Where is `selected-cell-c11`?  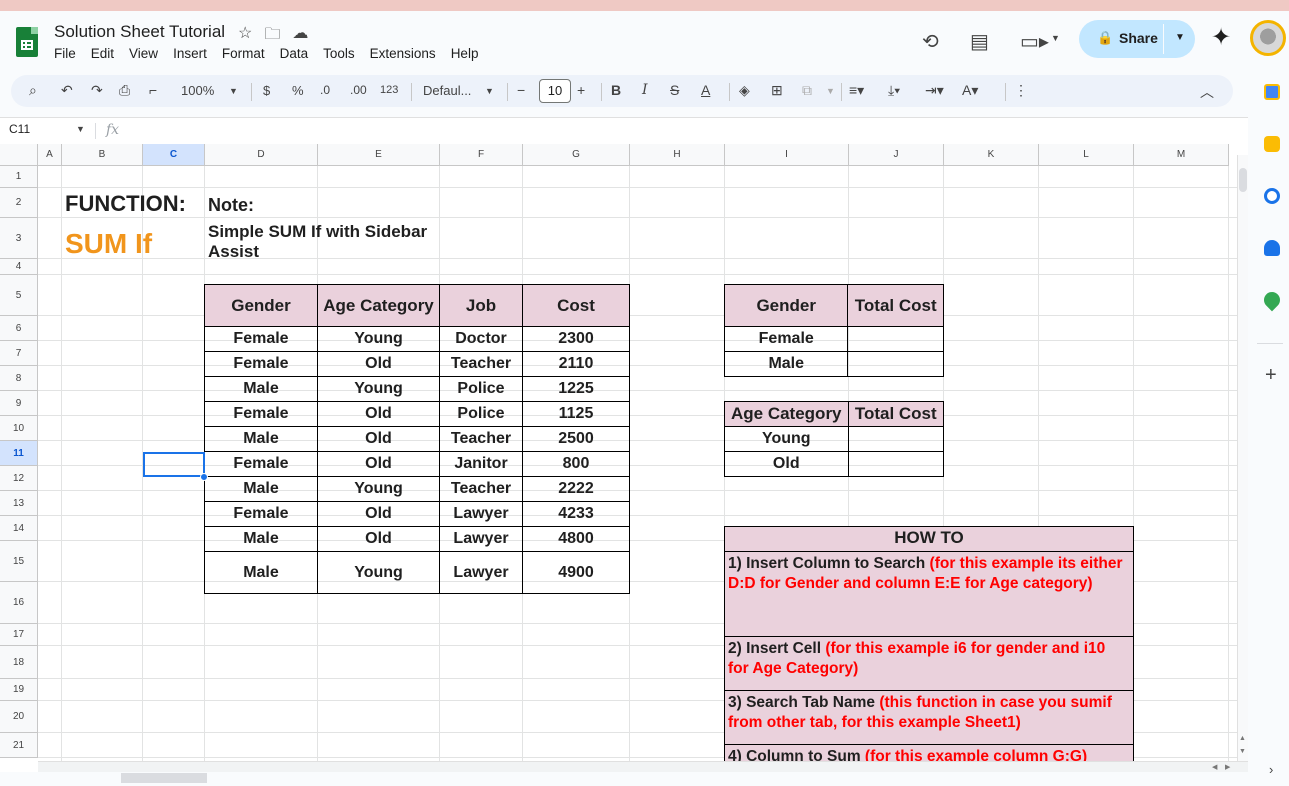
selected-cell-c11 is located at coordinates (174, 464).